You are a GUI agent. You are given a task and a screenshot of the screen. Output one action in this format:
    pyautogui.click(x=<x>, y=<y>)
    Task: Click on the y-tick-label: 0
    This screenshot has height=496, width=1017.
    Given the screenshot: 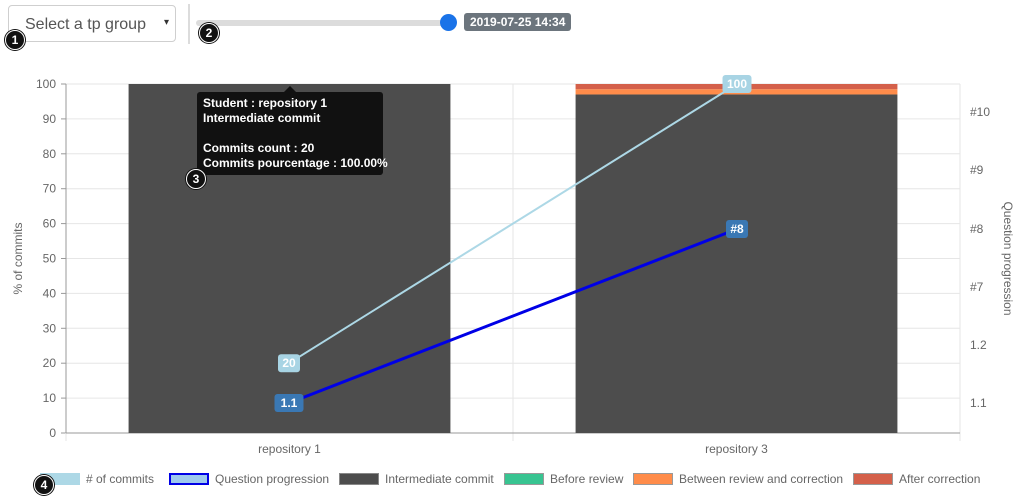 What is the action you would take?
    pyautogui.click(x=52, y=433)
    